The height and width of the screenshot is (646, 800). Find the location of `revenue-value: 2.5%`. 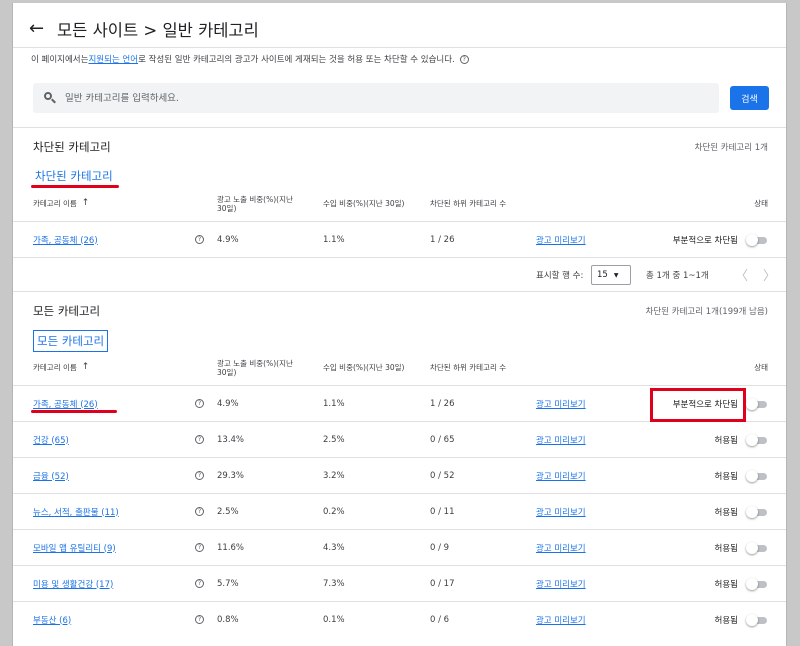

revenue-value: 2.5% is located at coordinates (334, 439).